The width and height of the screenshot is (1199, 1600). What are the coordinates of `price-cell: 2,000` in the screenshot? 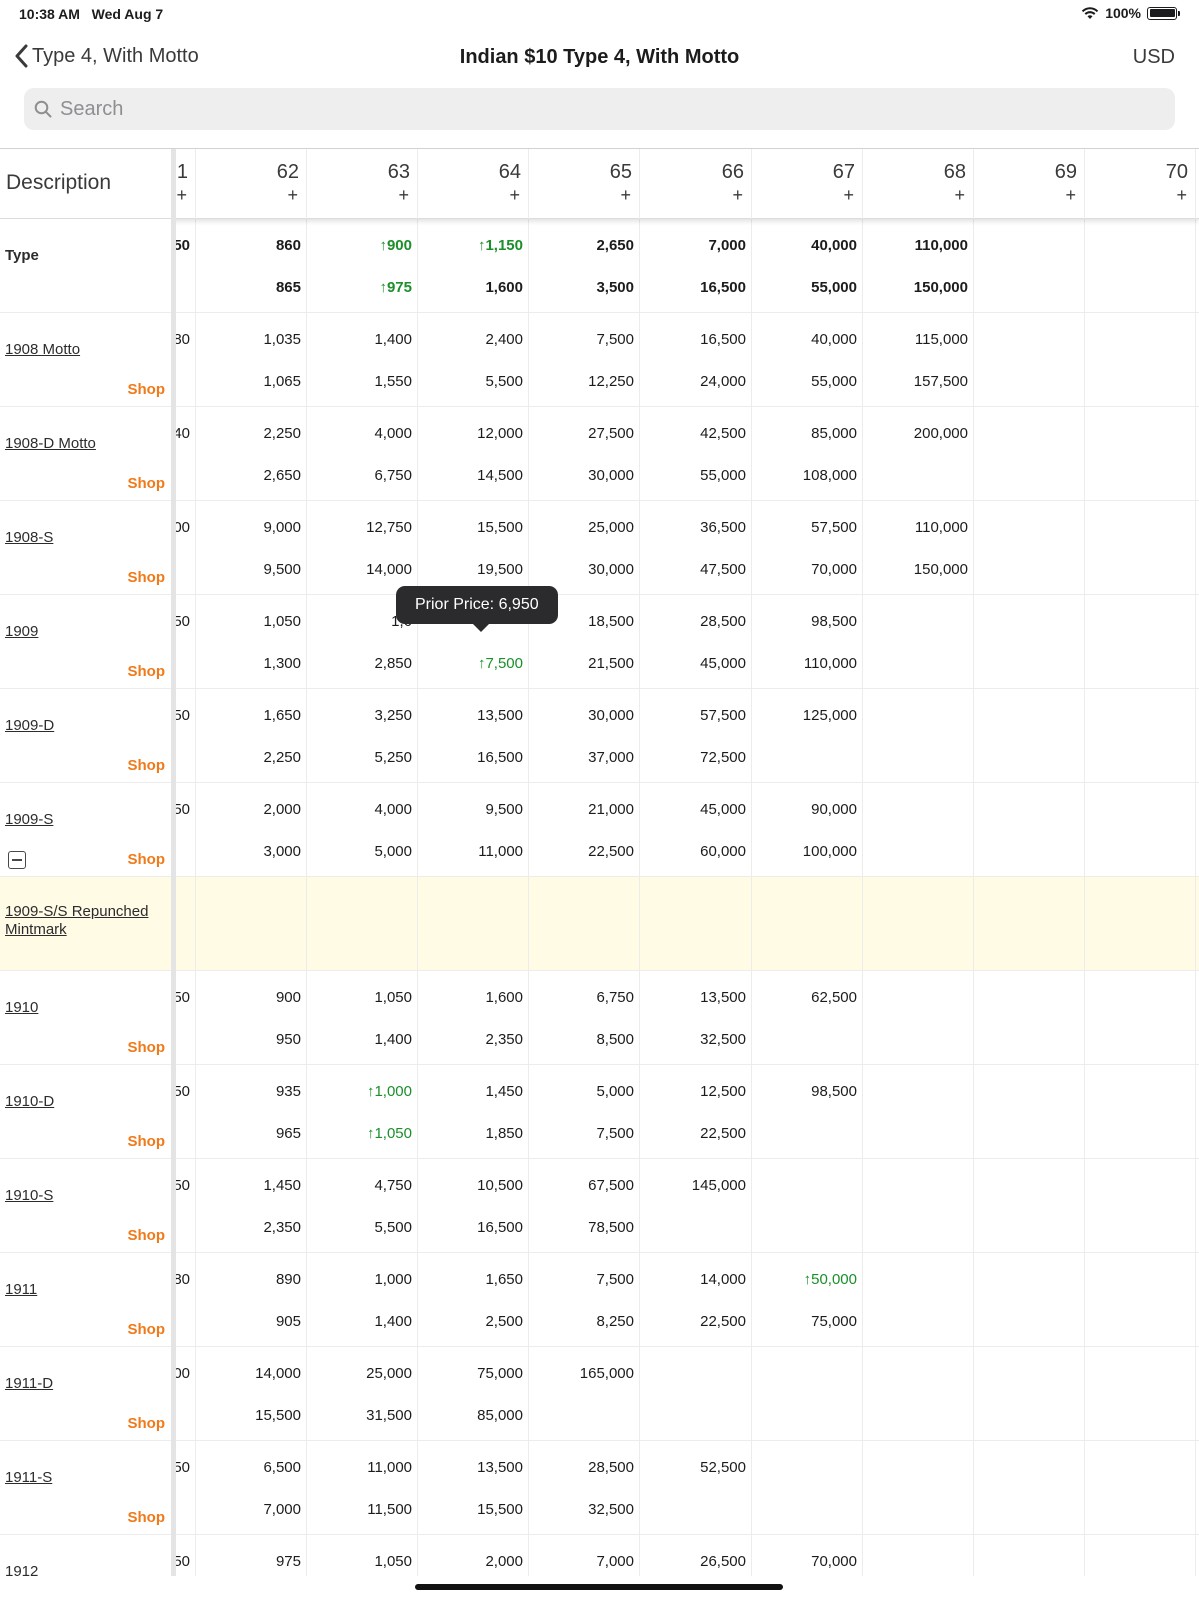 It's located at (473, 1555).